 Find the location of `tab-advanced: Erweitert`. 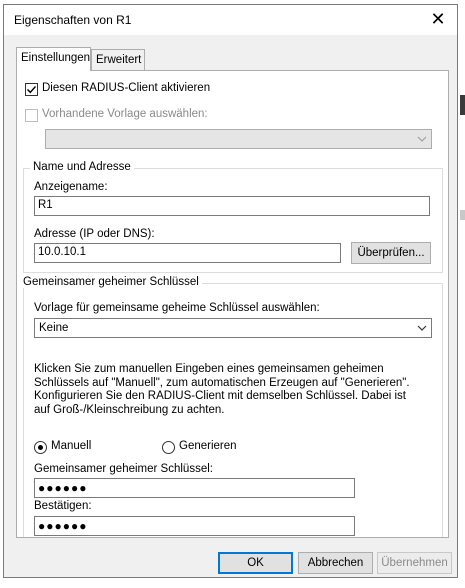

tab-advanced: Erweitert is located at coordinates (118, 59).